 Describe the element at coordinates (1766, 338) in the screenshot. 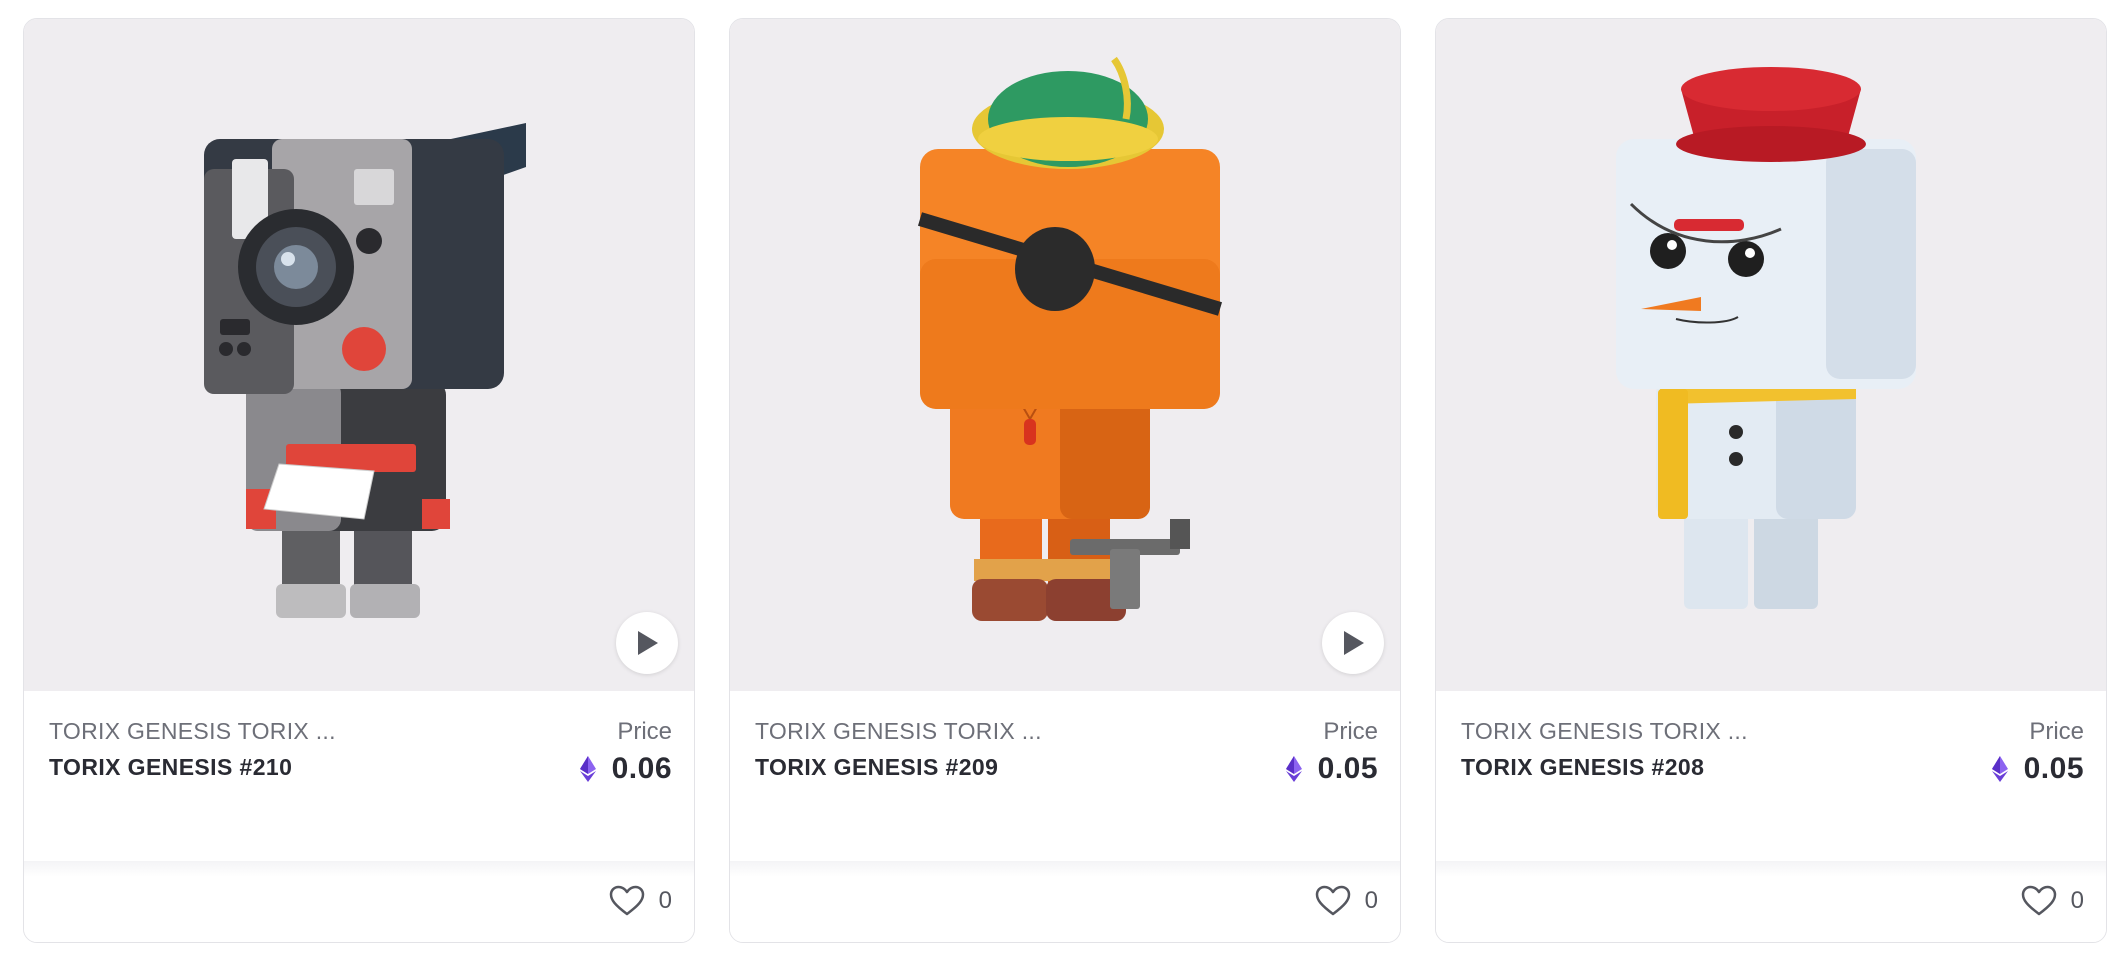

I see `snowman-figure-image` at that location.